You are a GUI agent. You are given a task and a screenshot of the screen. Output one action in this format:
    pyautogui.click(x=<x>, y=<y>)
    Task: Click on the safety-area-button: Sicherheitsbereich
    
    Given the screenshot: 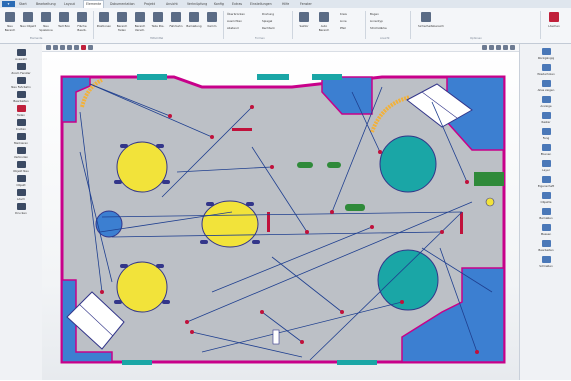 What is the action you would take?
    pyautogui.click(x=431, y=25)
    